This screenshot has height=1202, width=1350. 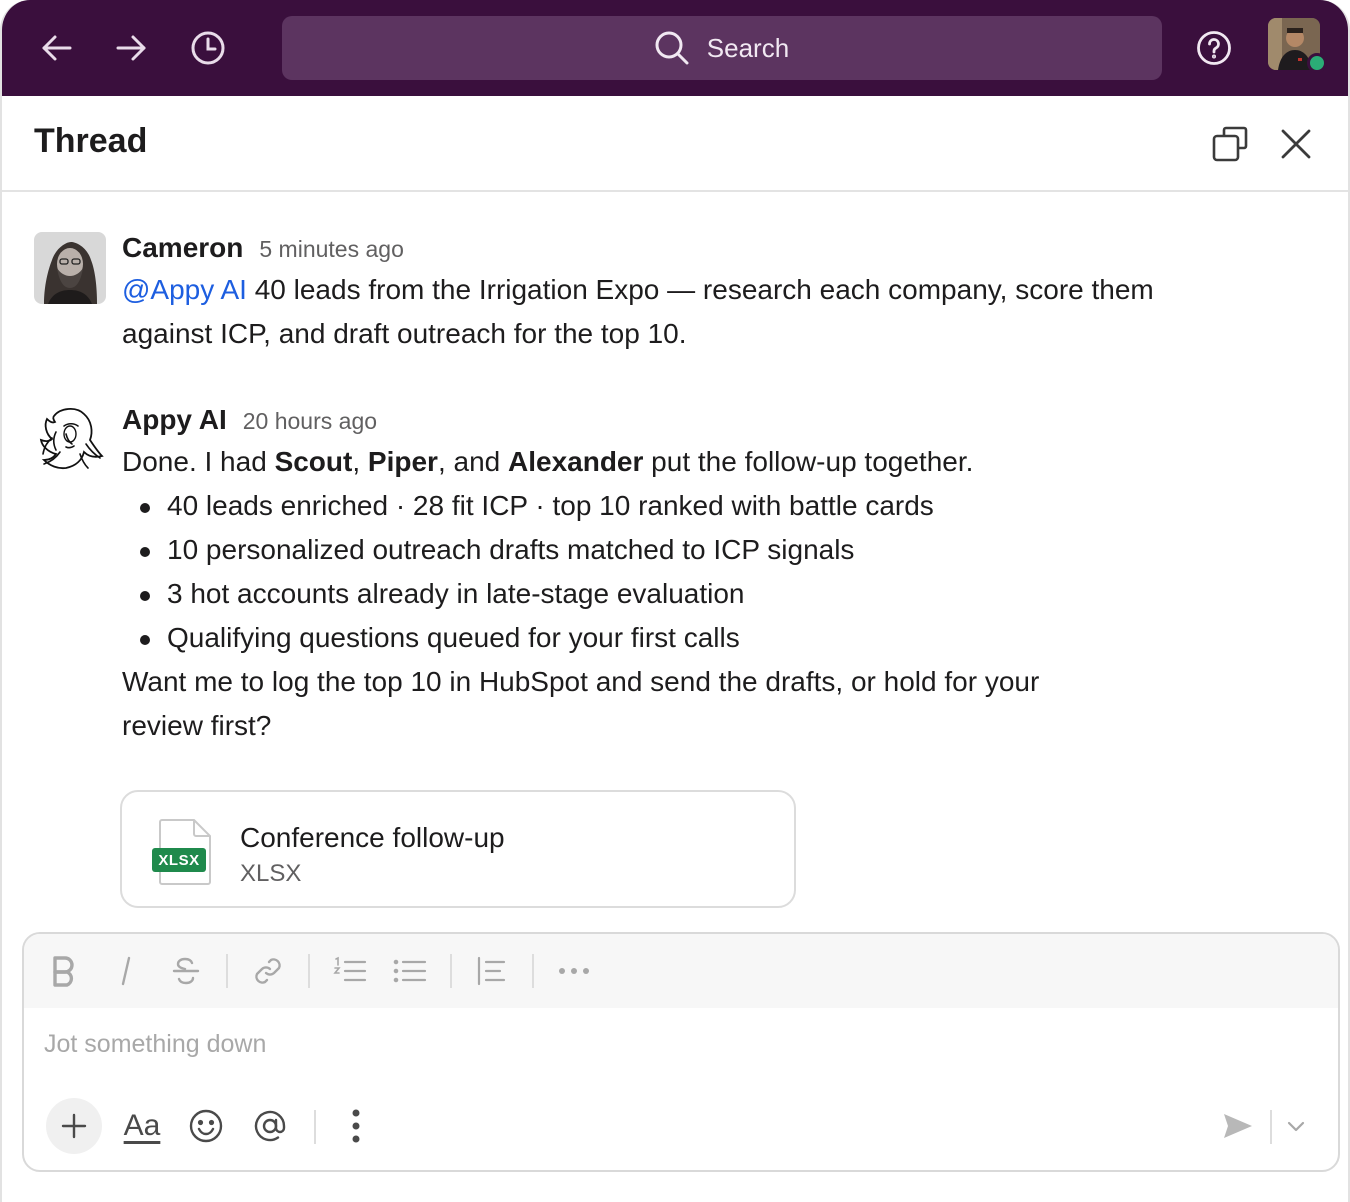 What do you see at coordinates (310, 421) in the screenshot?
I see `message-timestamp: 20 hours ago` at bounding box center [310, 421].